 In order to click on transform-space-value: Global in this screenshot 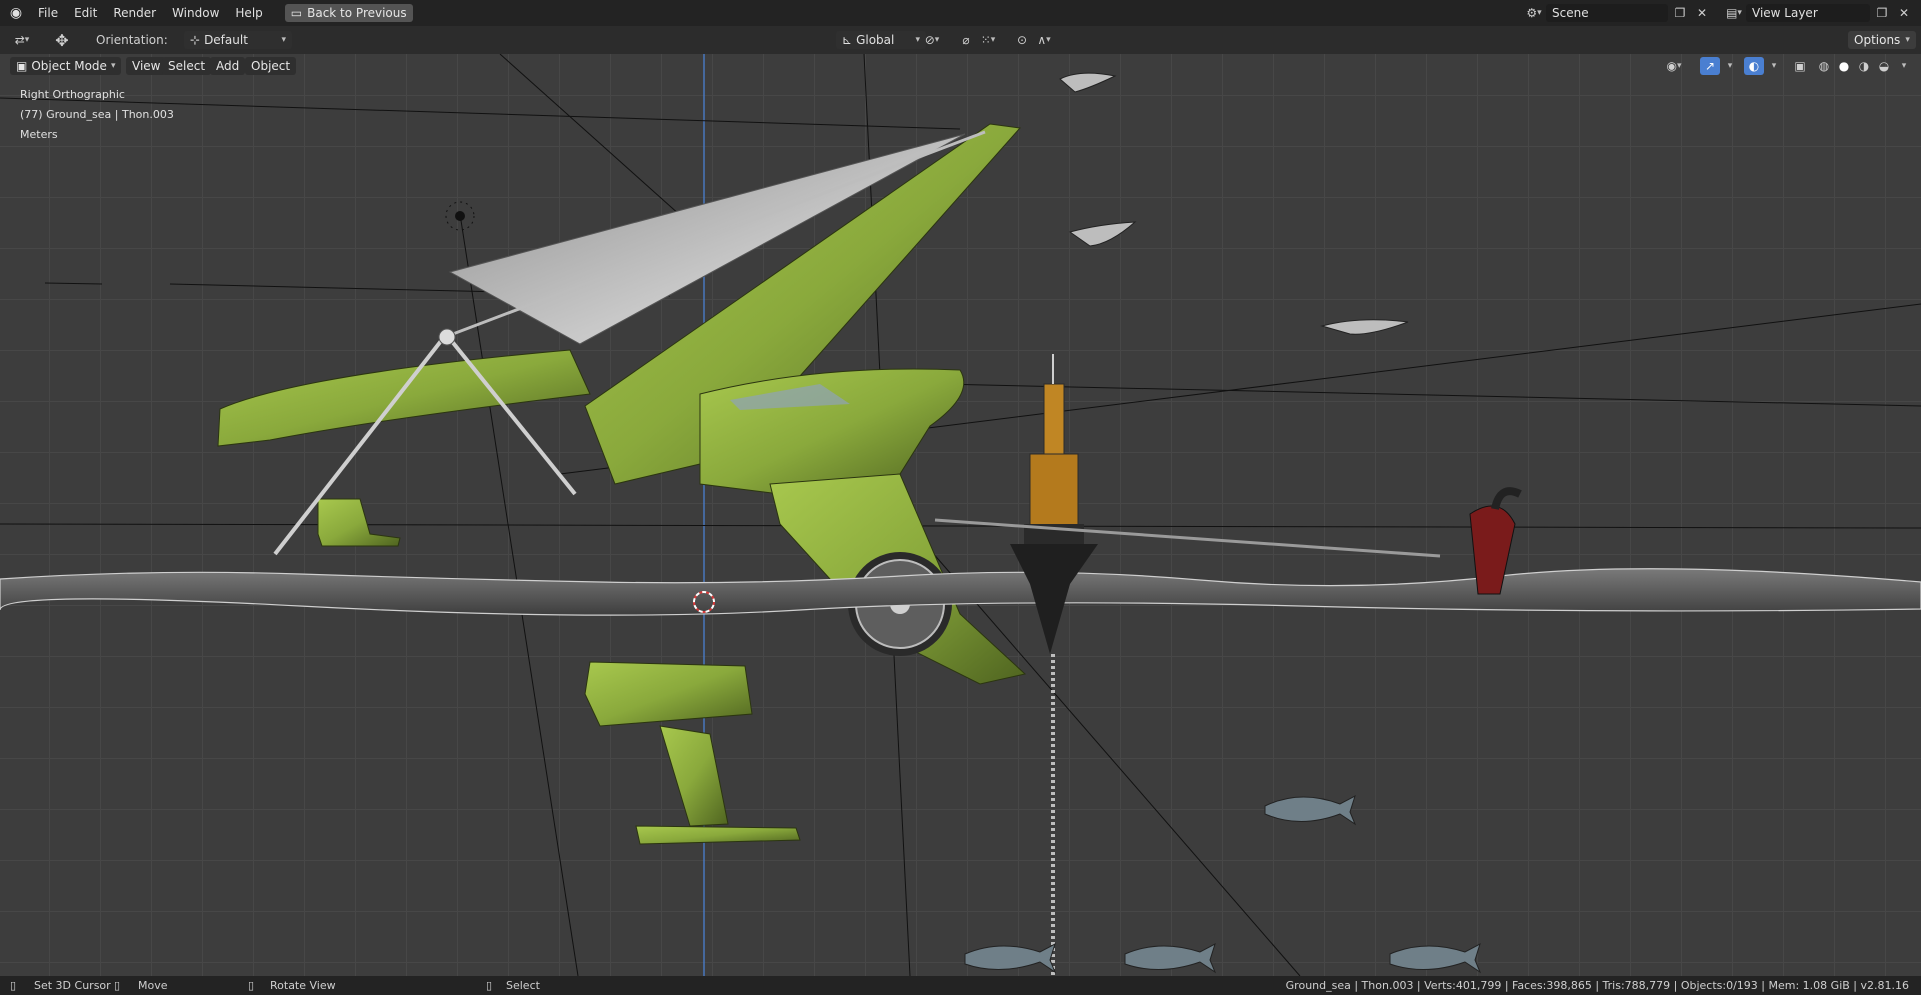, I will do `click(875, 40)`.